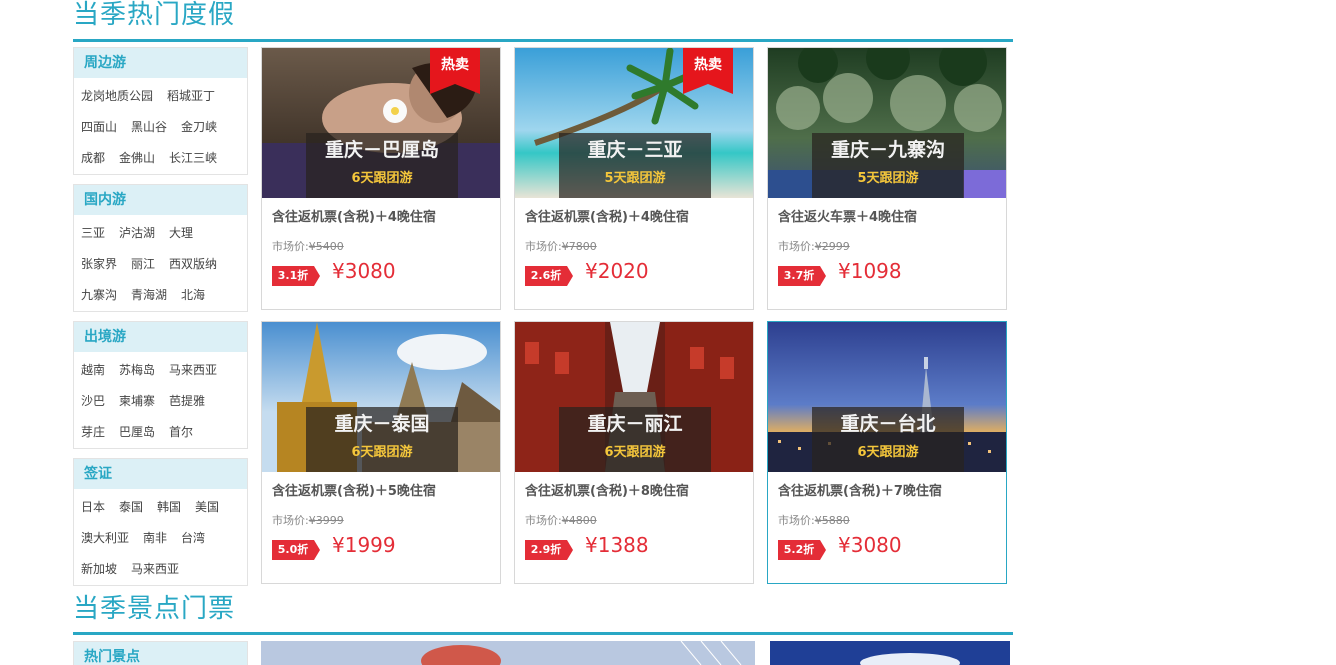 Image resolution: width=1336 pixels, height=665 pixels. What do you see at coordinates (191, 96) in the screenshot?
I see `category-link: 稻城亚丁` at bounding box center [191, 96].